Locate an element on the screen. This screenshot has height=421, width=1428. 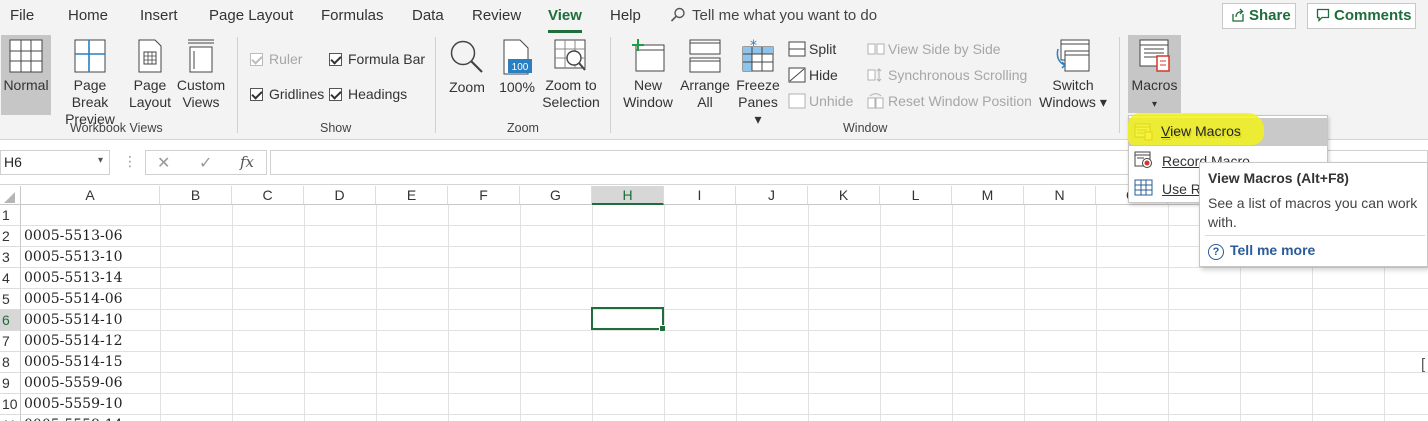
tab-review: Review is located at coordinates (496, 15).